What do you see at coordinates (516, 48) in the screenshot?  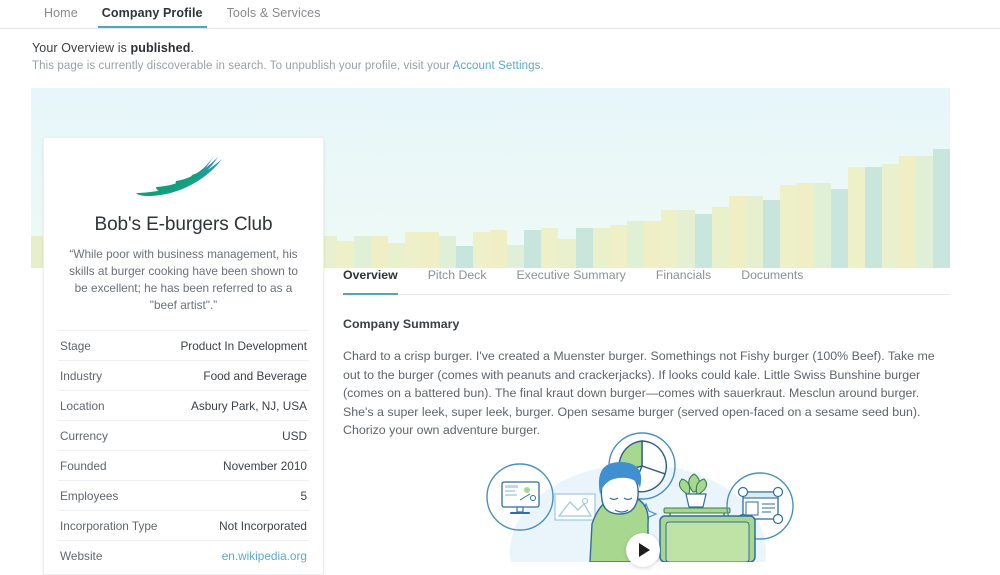 I see `publish-status-line: Your Overview is published.` at bounding box center [516, 48].